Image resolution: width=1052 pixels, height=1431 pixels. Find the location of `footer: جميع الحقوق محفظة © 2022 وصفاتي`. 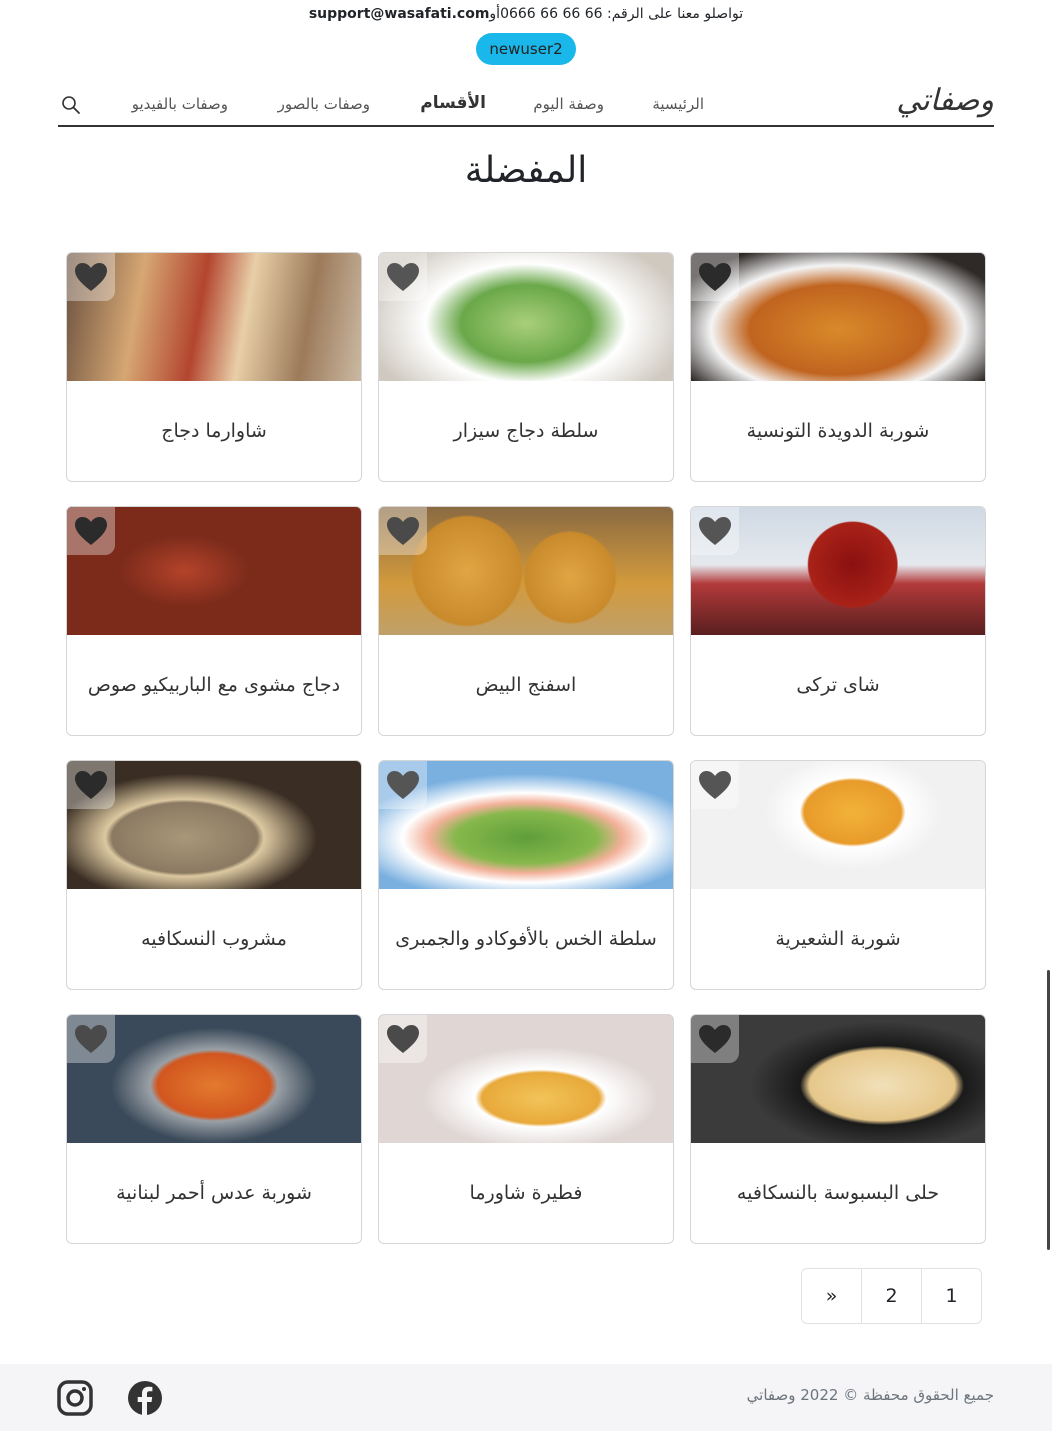

footer: جميع الحقوق محفظة © 2022 وصفاتي is located at coordinates (526, 1397).